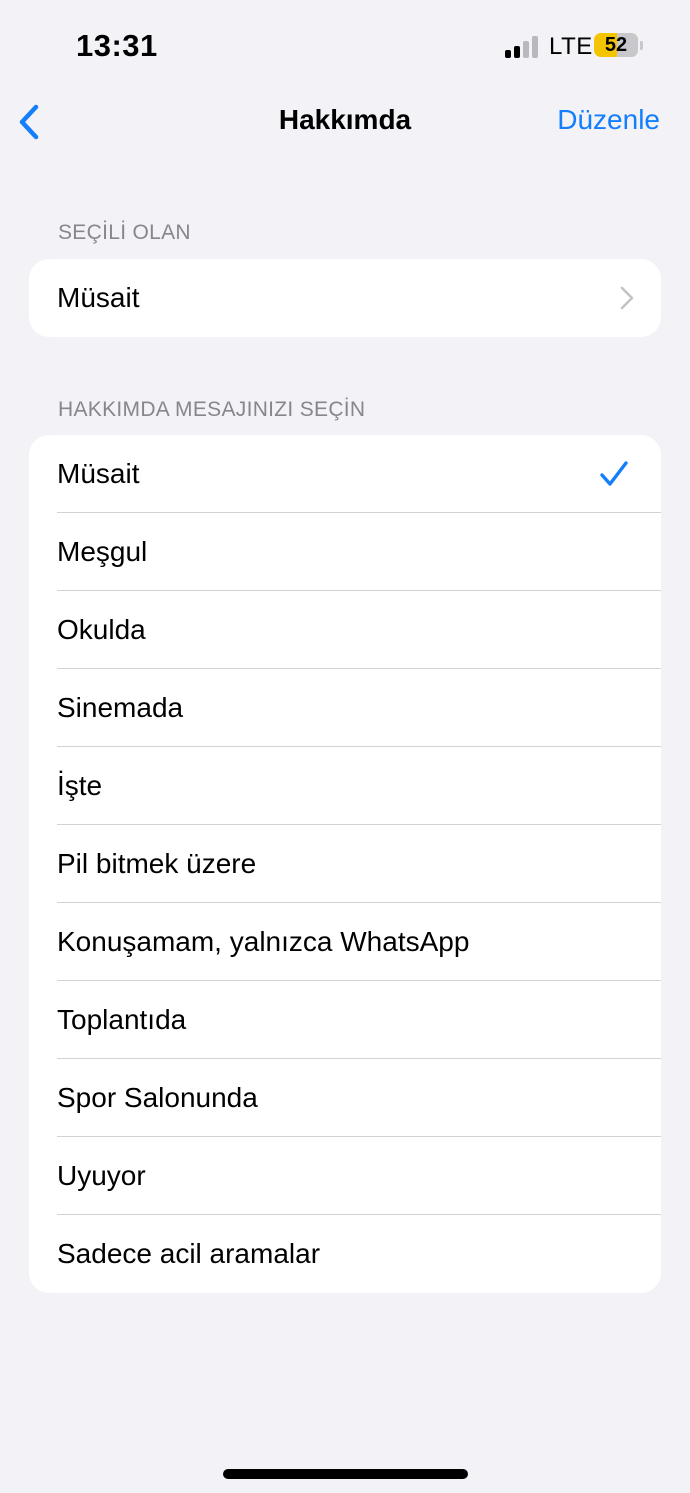 The height and width of the screenshot is (1493, 690). I want to click on status-option-row: Okulda, so click(345, 630).